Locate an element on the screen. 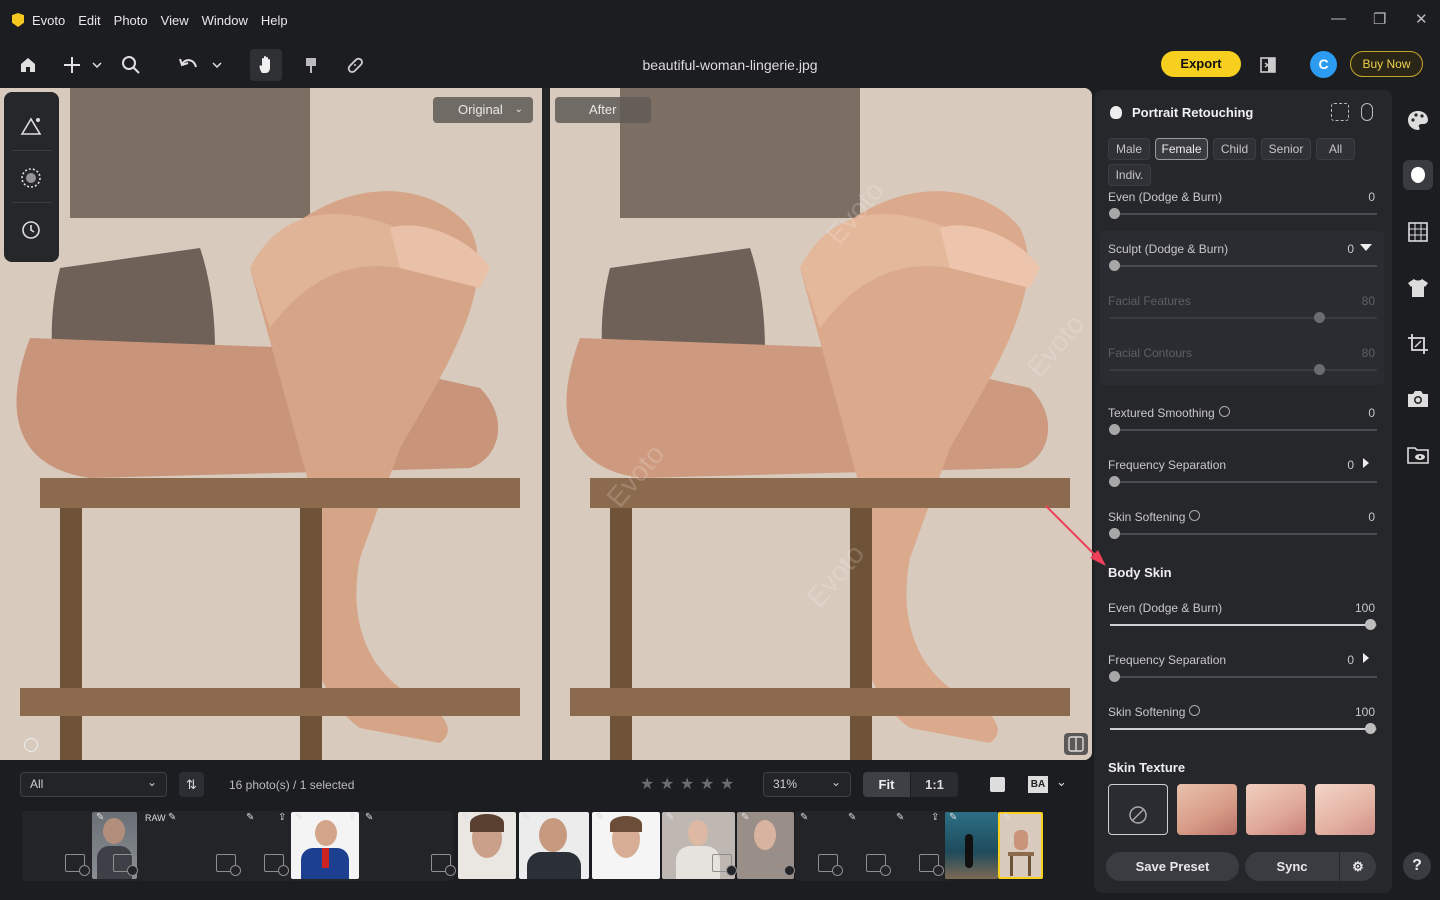  minimize-icon: — is located at coordinates (1338, 18).